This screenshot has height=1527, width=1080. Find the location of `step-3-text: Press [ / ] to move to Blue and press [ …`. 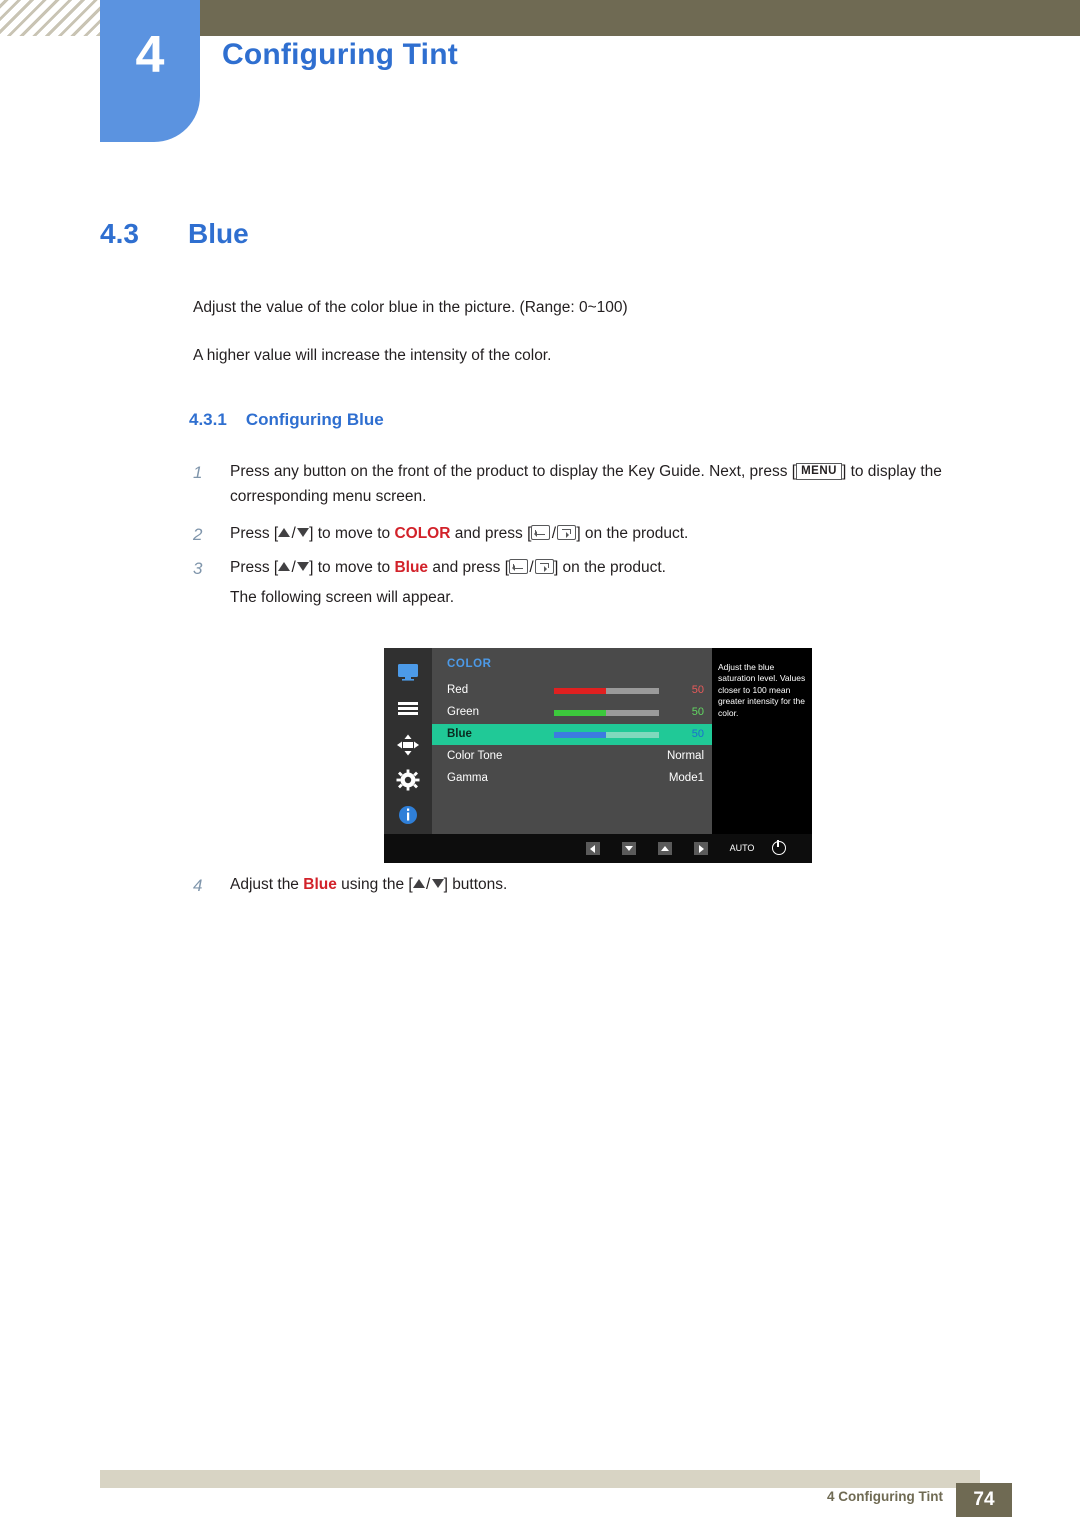

step-3-text: Press [ / ] to move to Blue and press [ … is located at coordinates (448, 567).